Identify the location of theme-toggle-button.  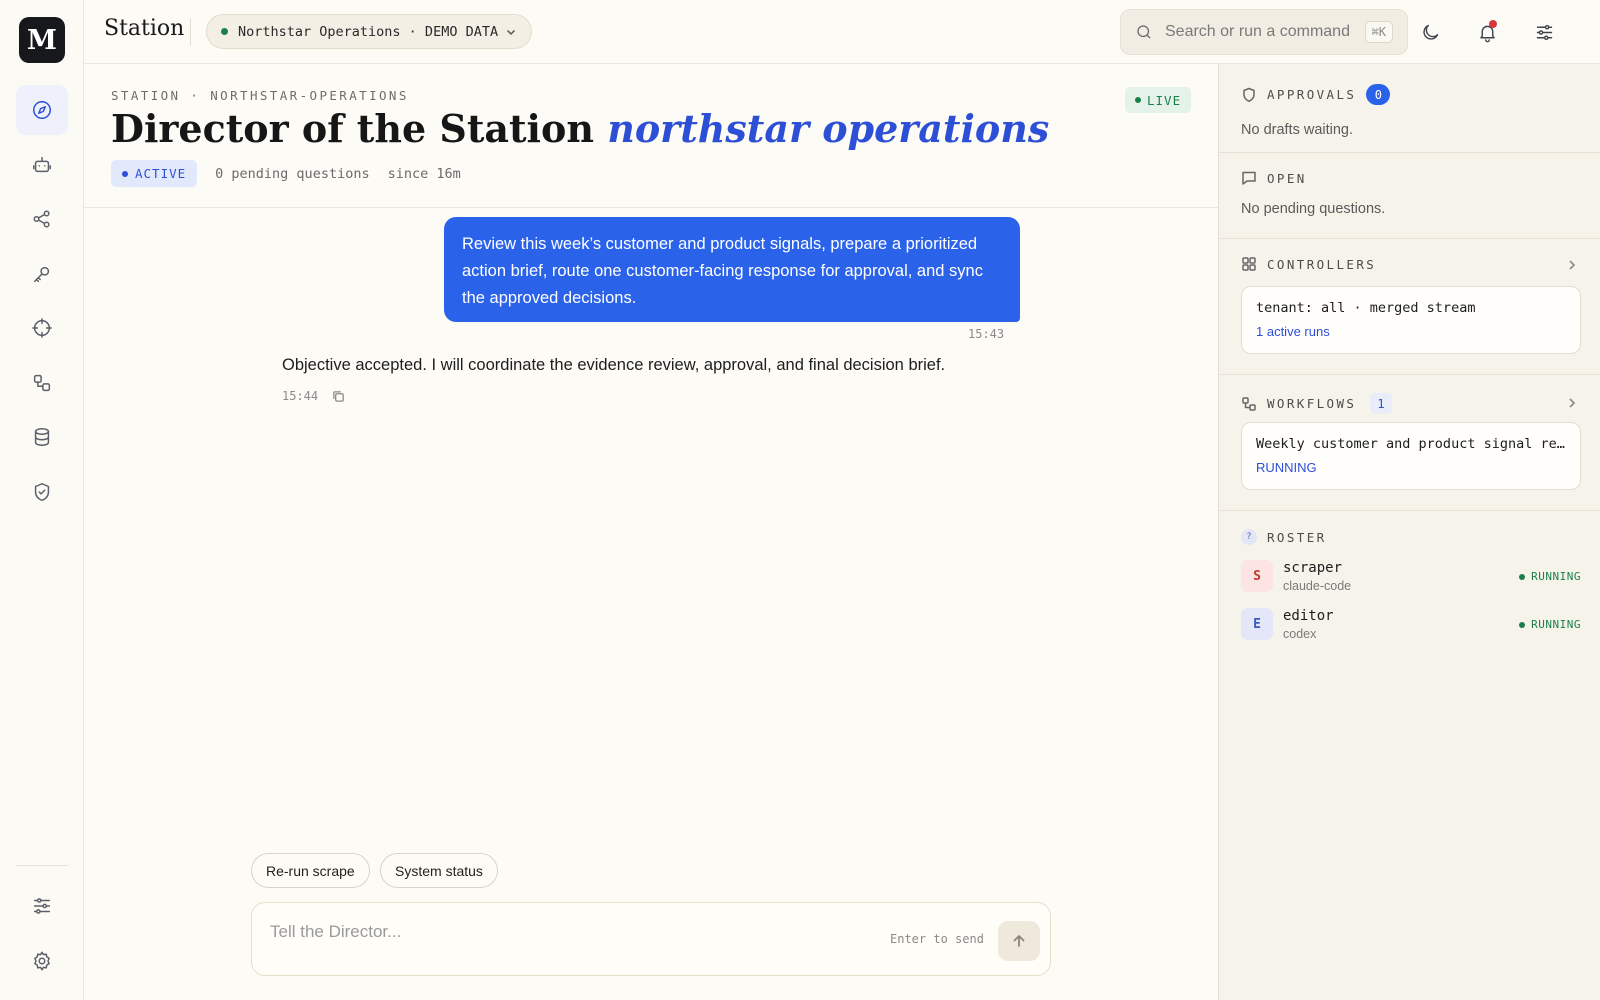
(1430, 32).